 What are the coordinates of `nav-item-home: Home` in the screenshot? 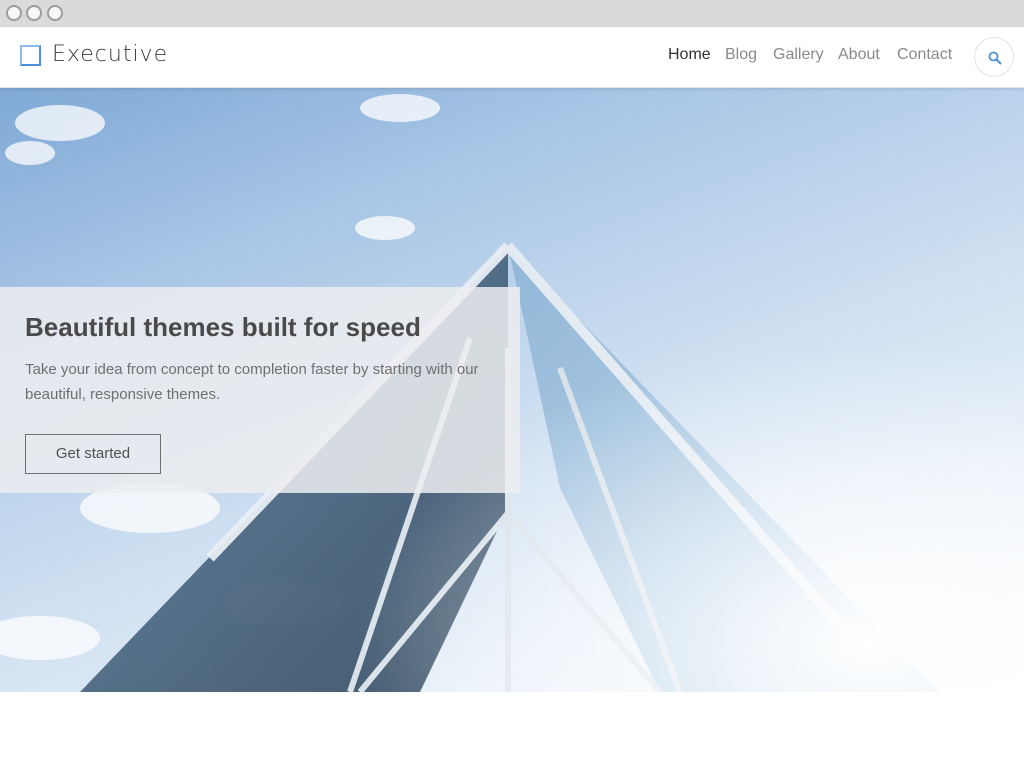 It's located at (689, 55).